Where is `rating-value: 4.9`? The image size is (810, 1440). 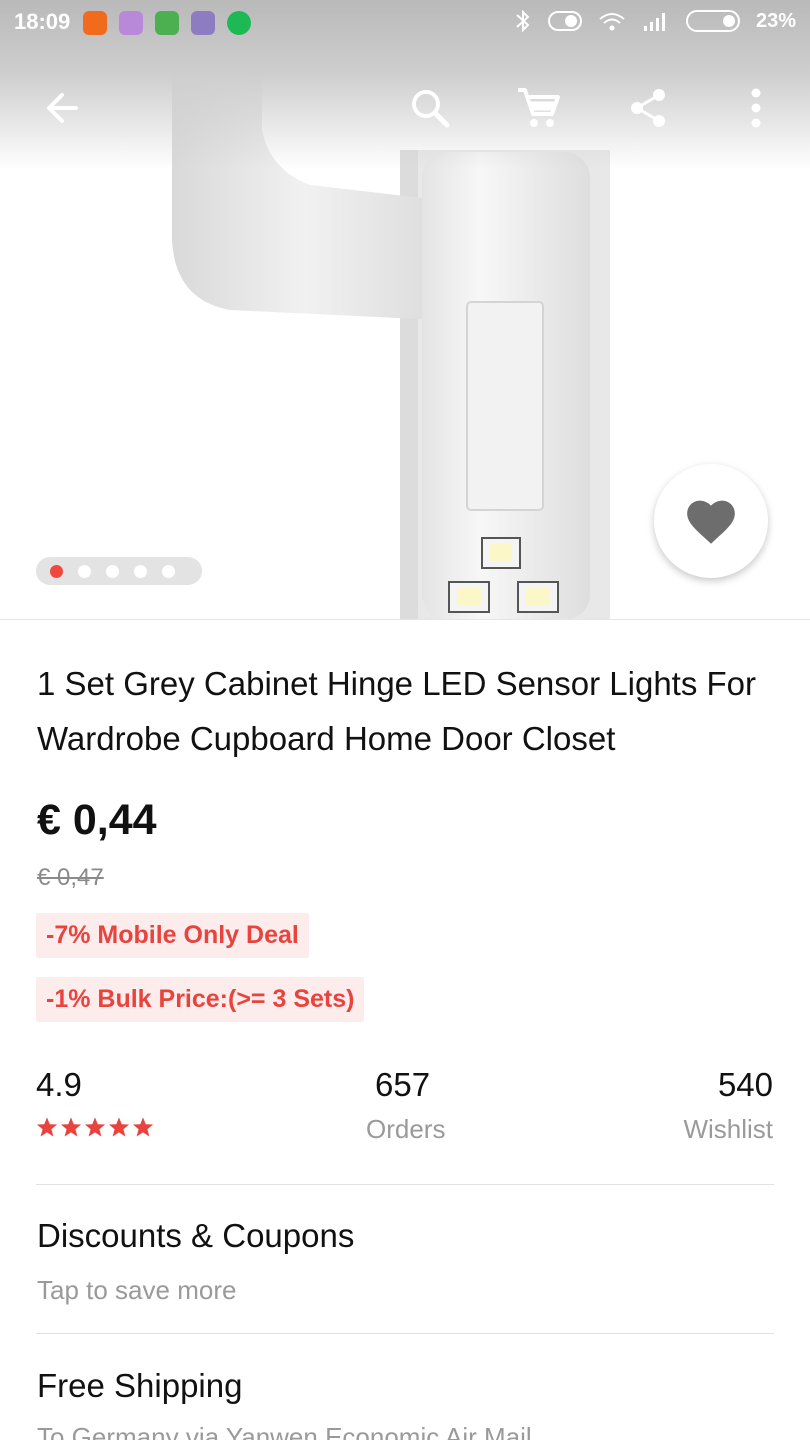
rating-value: 4.9 is located at coordinates (59, 1084).